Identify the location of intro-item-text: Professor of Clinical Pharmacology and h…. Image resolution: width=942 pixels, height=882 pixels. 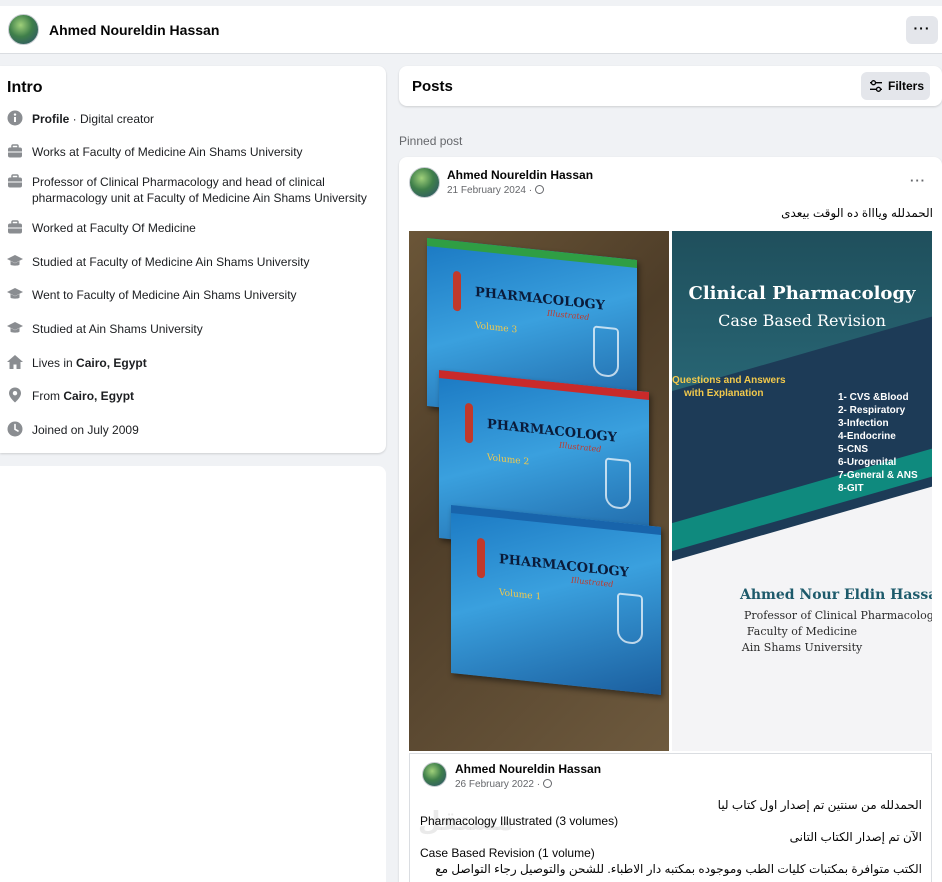
(199, 190).